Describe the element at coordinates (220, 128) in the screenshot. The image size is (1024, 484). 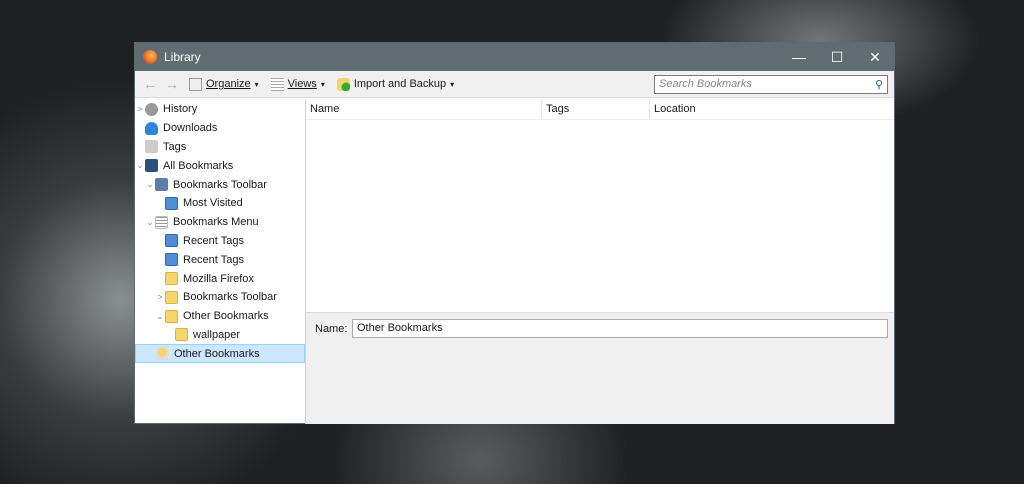
I see `tree-item-downloads: Downloads` at that location.